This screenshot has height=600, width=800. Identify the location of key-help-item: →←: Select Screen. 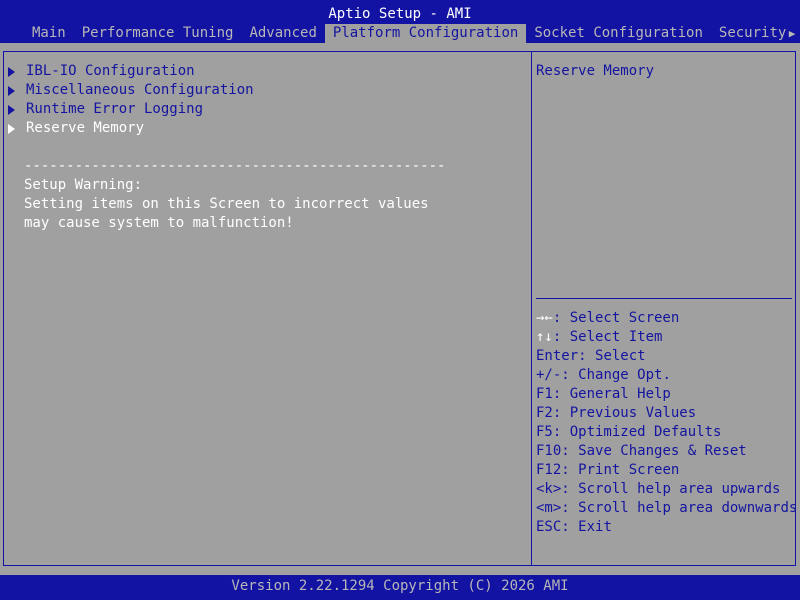
(666, 318).